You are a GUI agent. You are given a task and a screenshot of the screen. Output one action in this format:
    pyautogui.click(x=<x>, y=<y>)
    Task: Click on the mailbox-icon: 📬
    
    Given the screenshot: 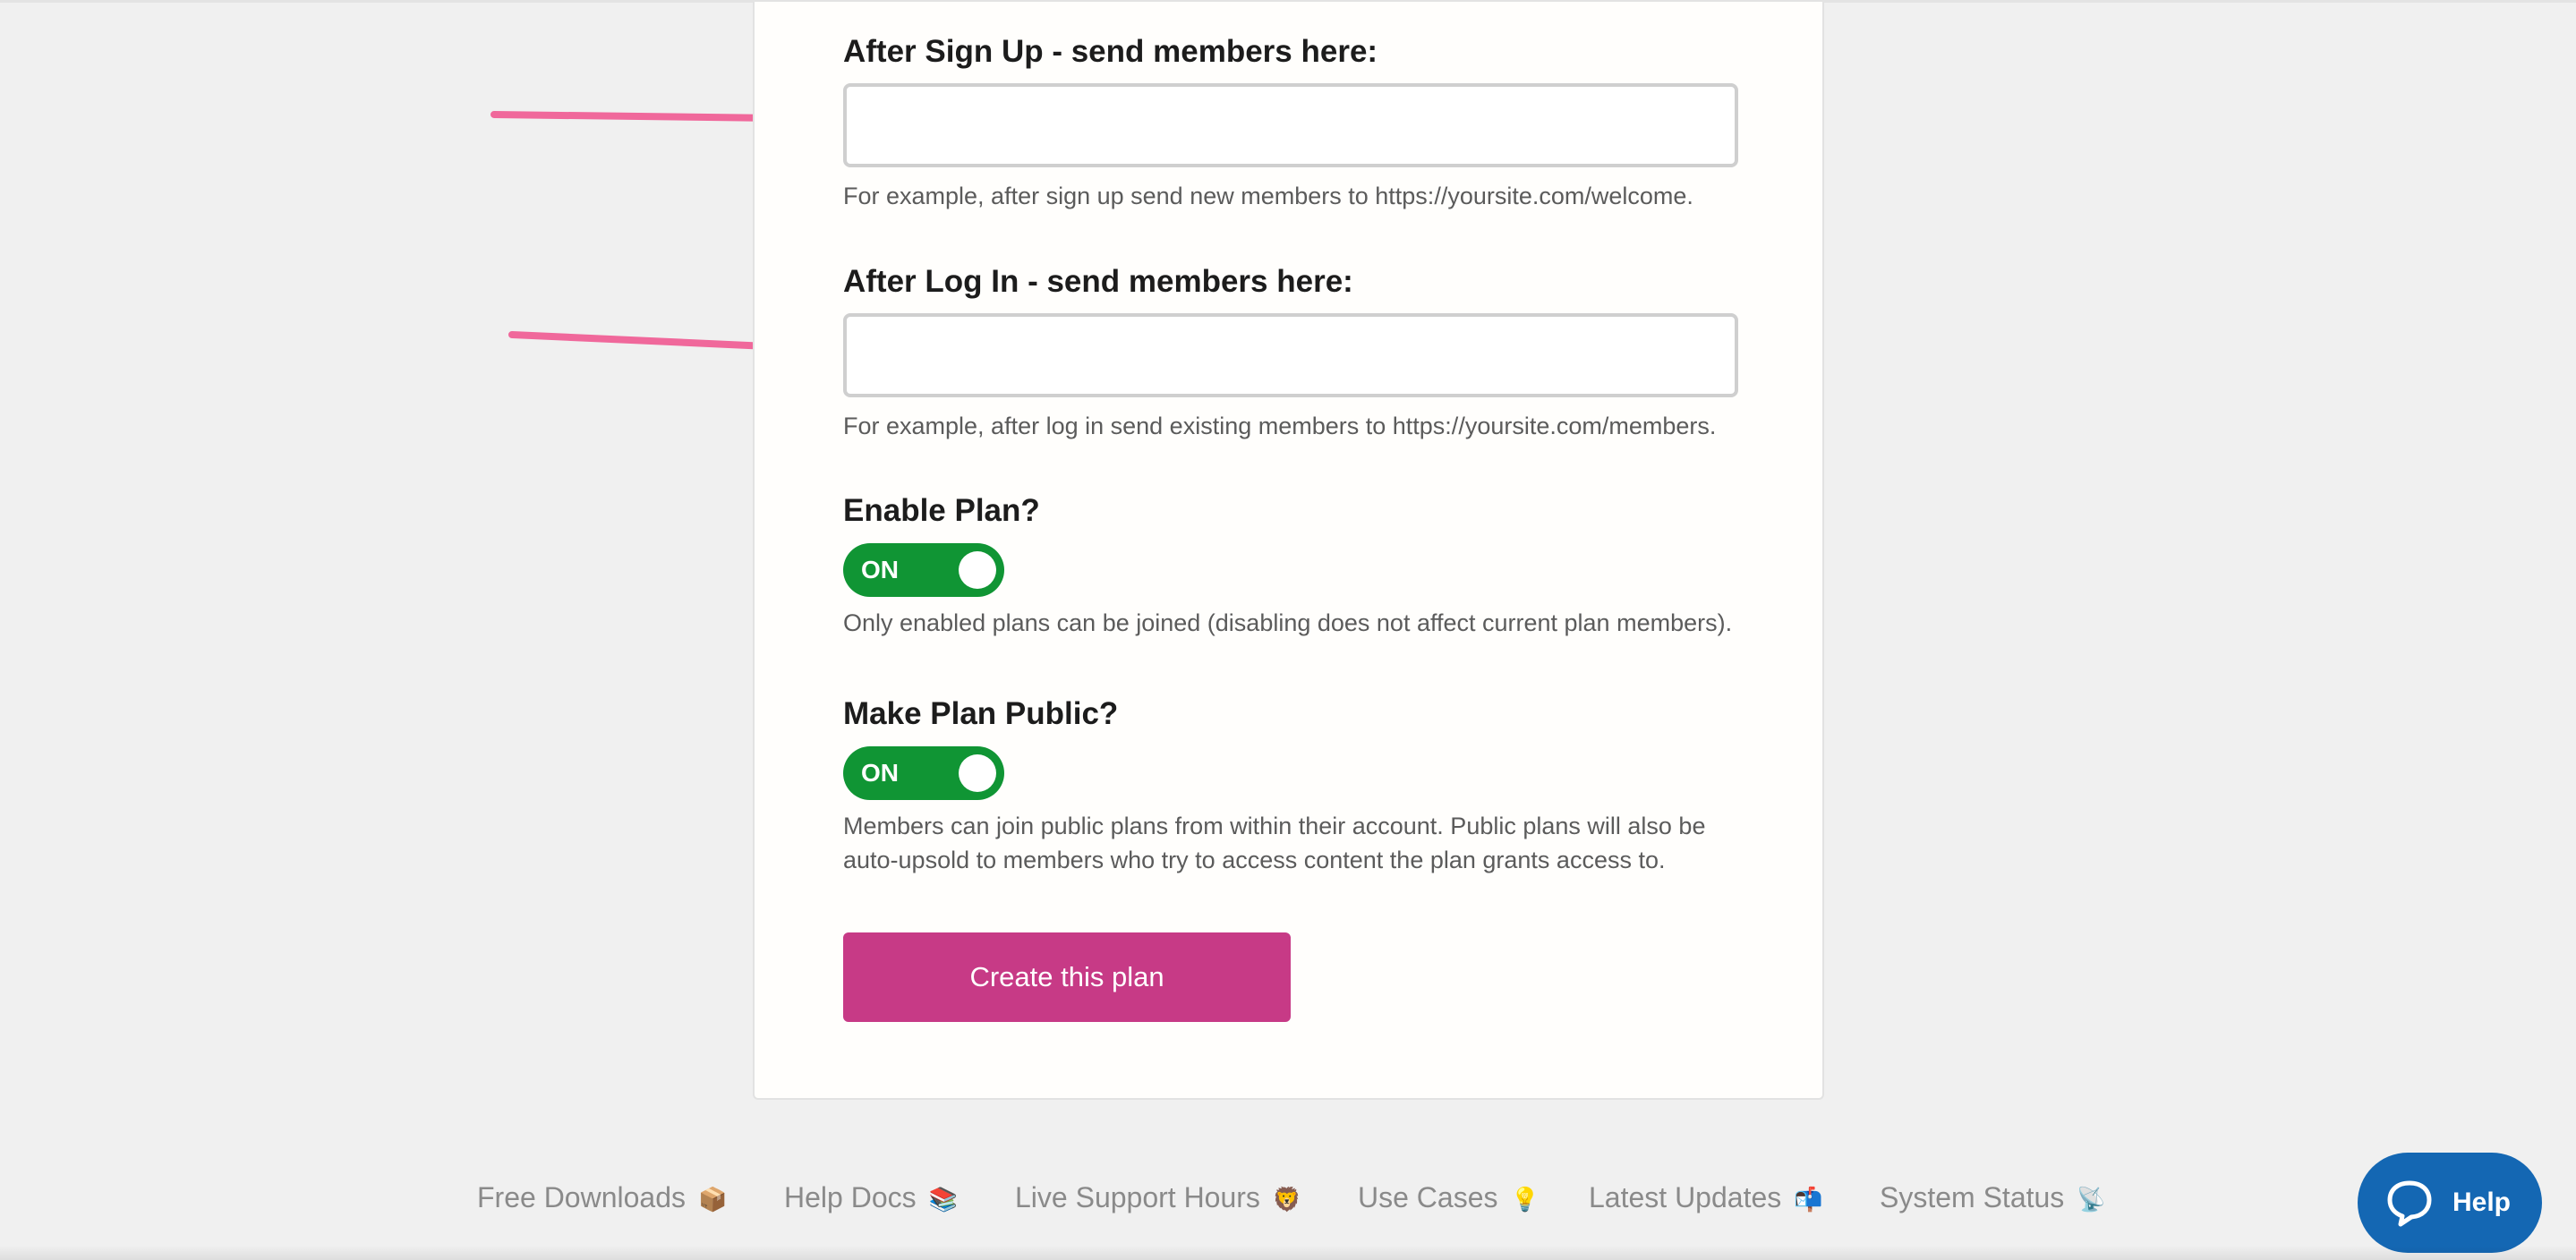 What is the action you would take?
    pyautogui.click(x=1808, y=1199)
    